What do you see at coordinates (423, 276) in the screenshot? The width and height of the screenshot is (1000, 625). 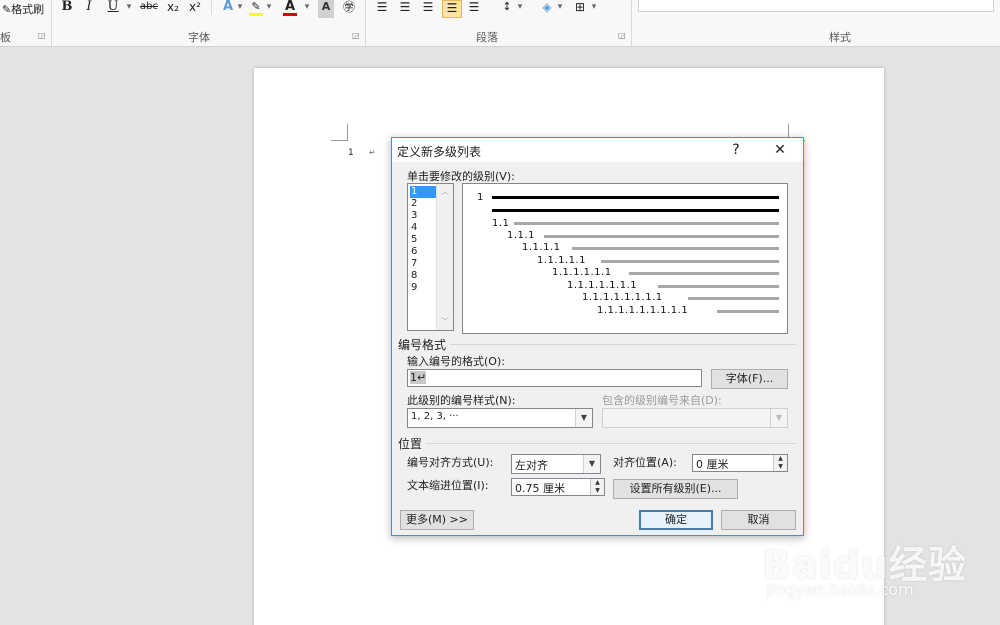 I see `level-item: 8` at bounding box center [423, 276].